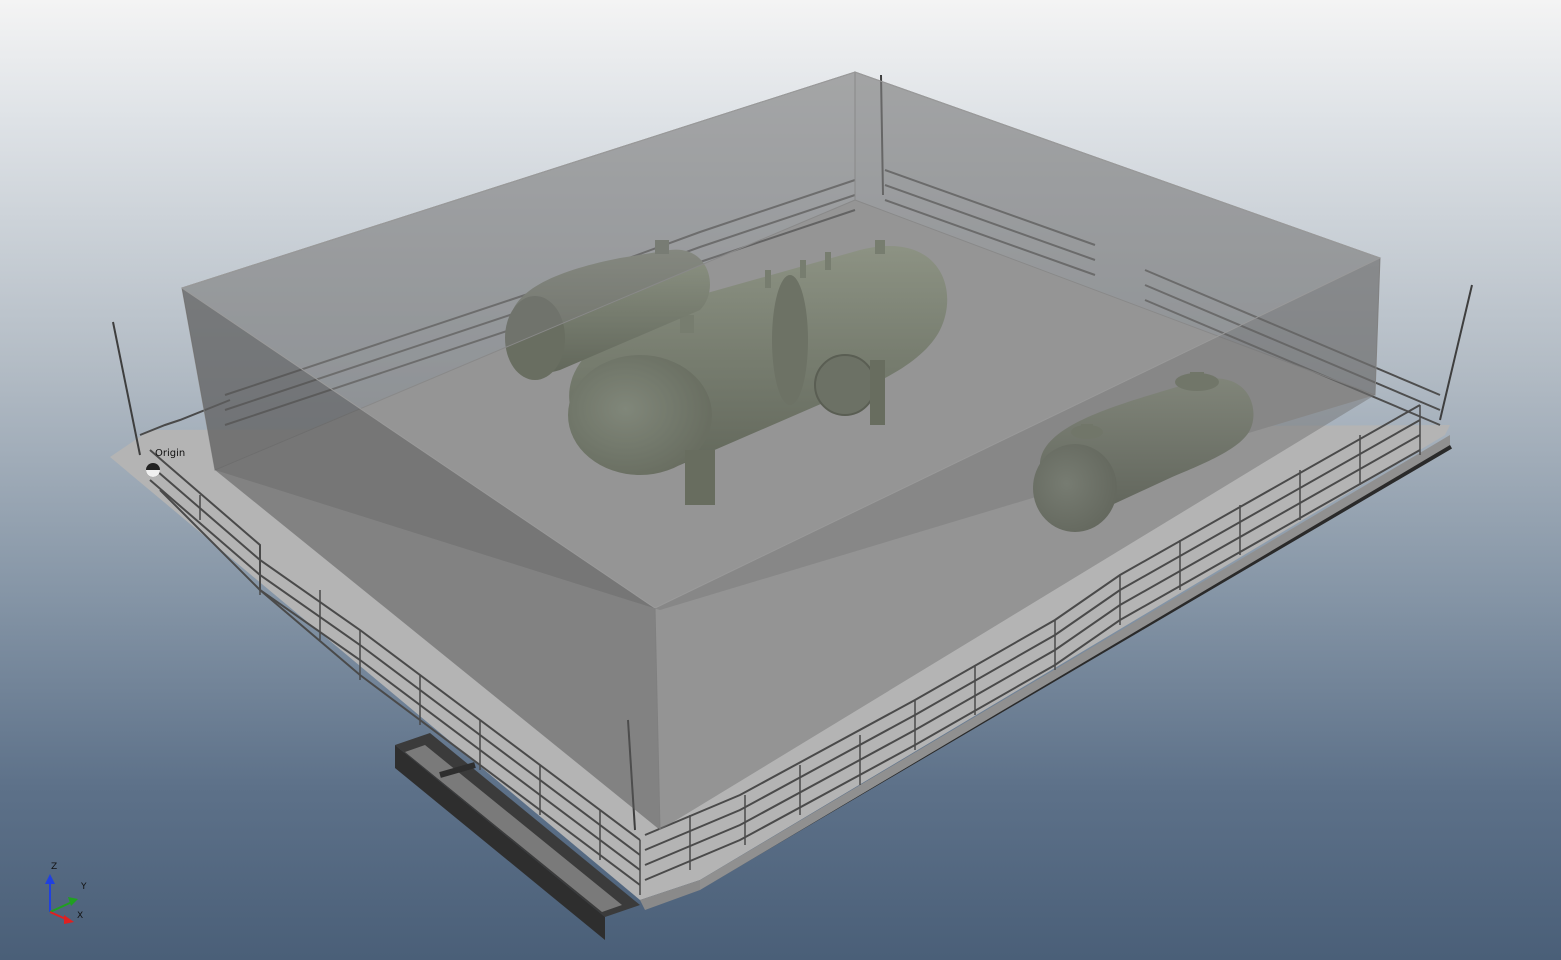  I want to click on origin-marker, so click(153, 470).